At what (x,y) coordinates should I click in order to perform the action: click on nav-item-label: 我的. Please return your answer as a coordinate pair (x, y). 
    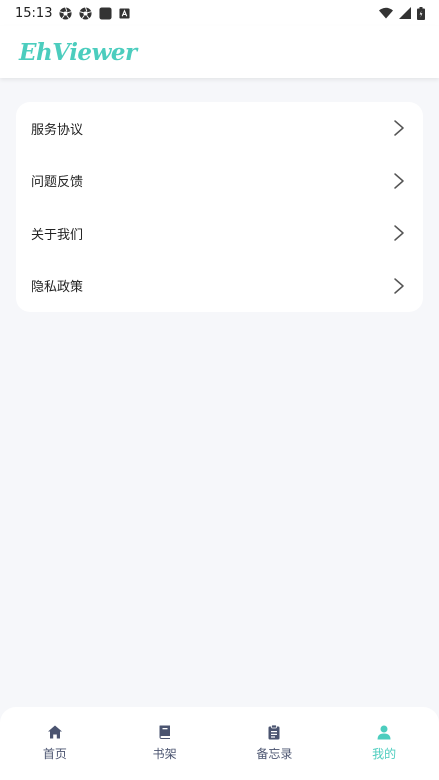
    Looking at the image, I should click on (384, 754).